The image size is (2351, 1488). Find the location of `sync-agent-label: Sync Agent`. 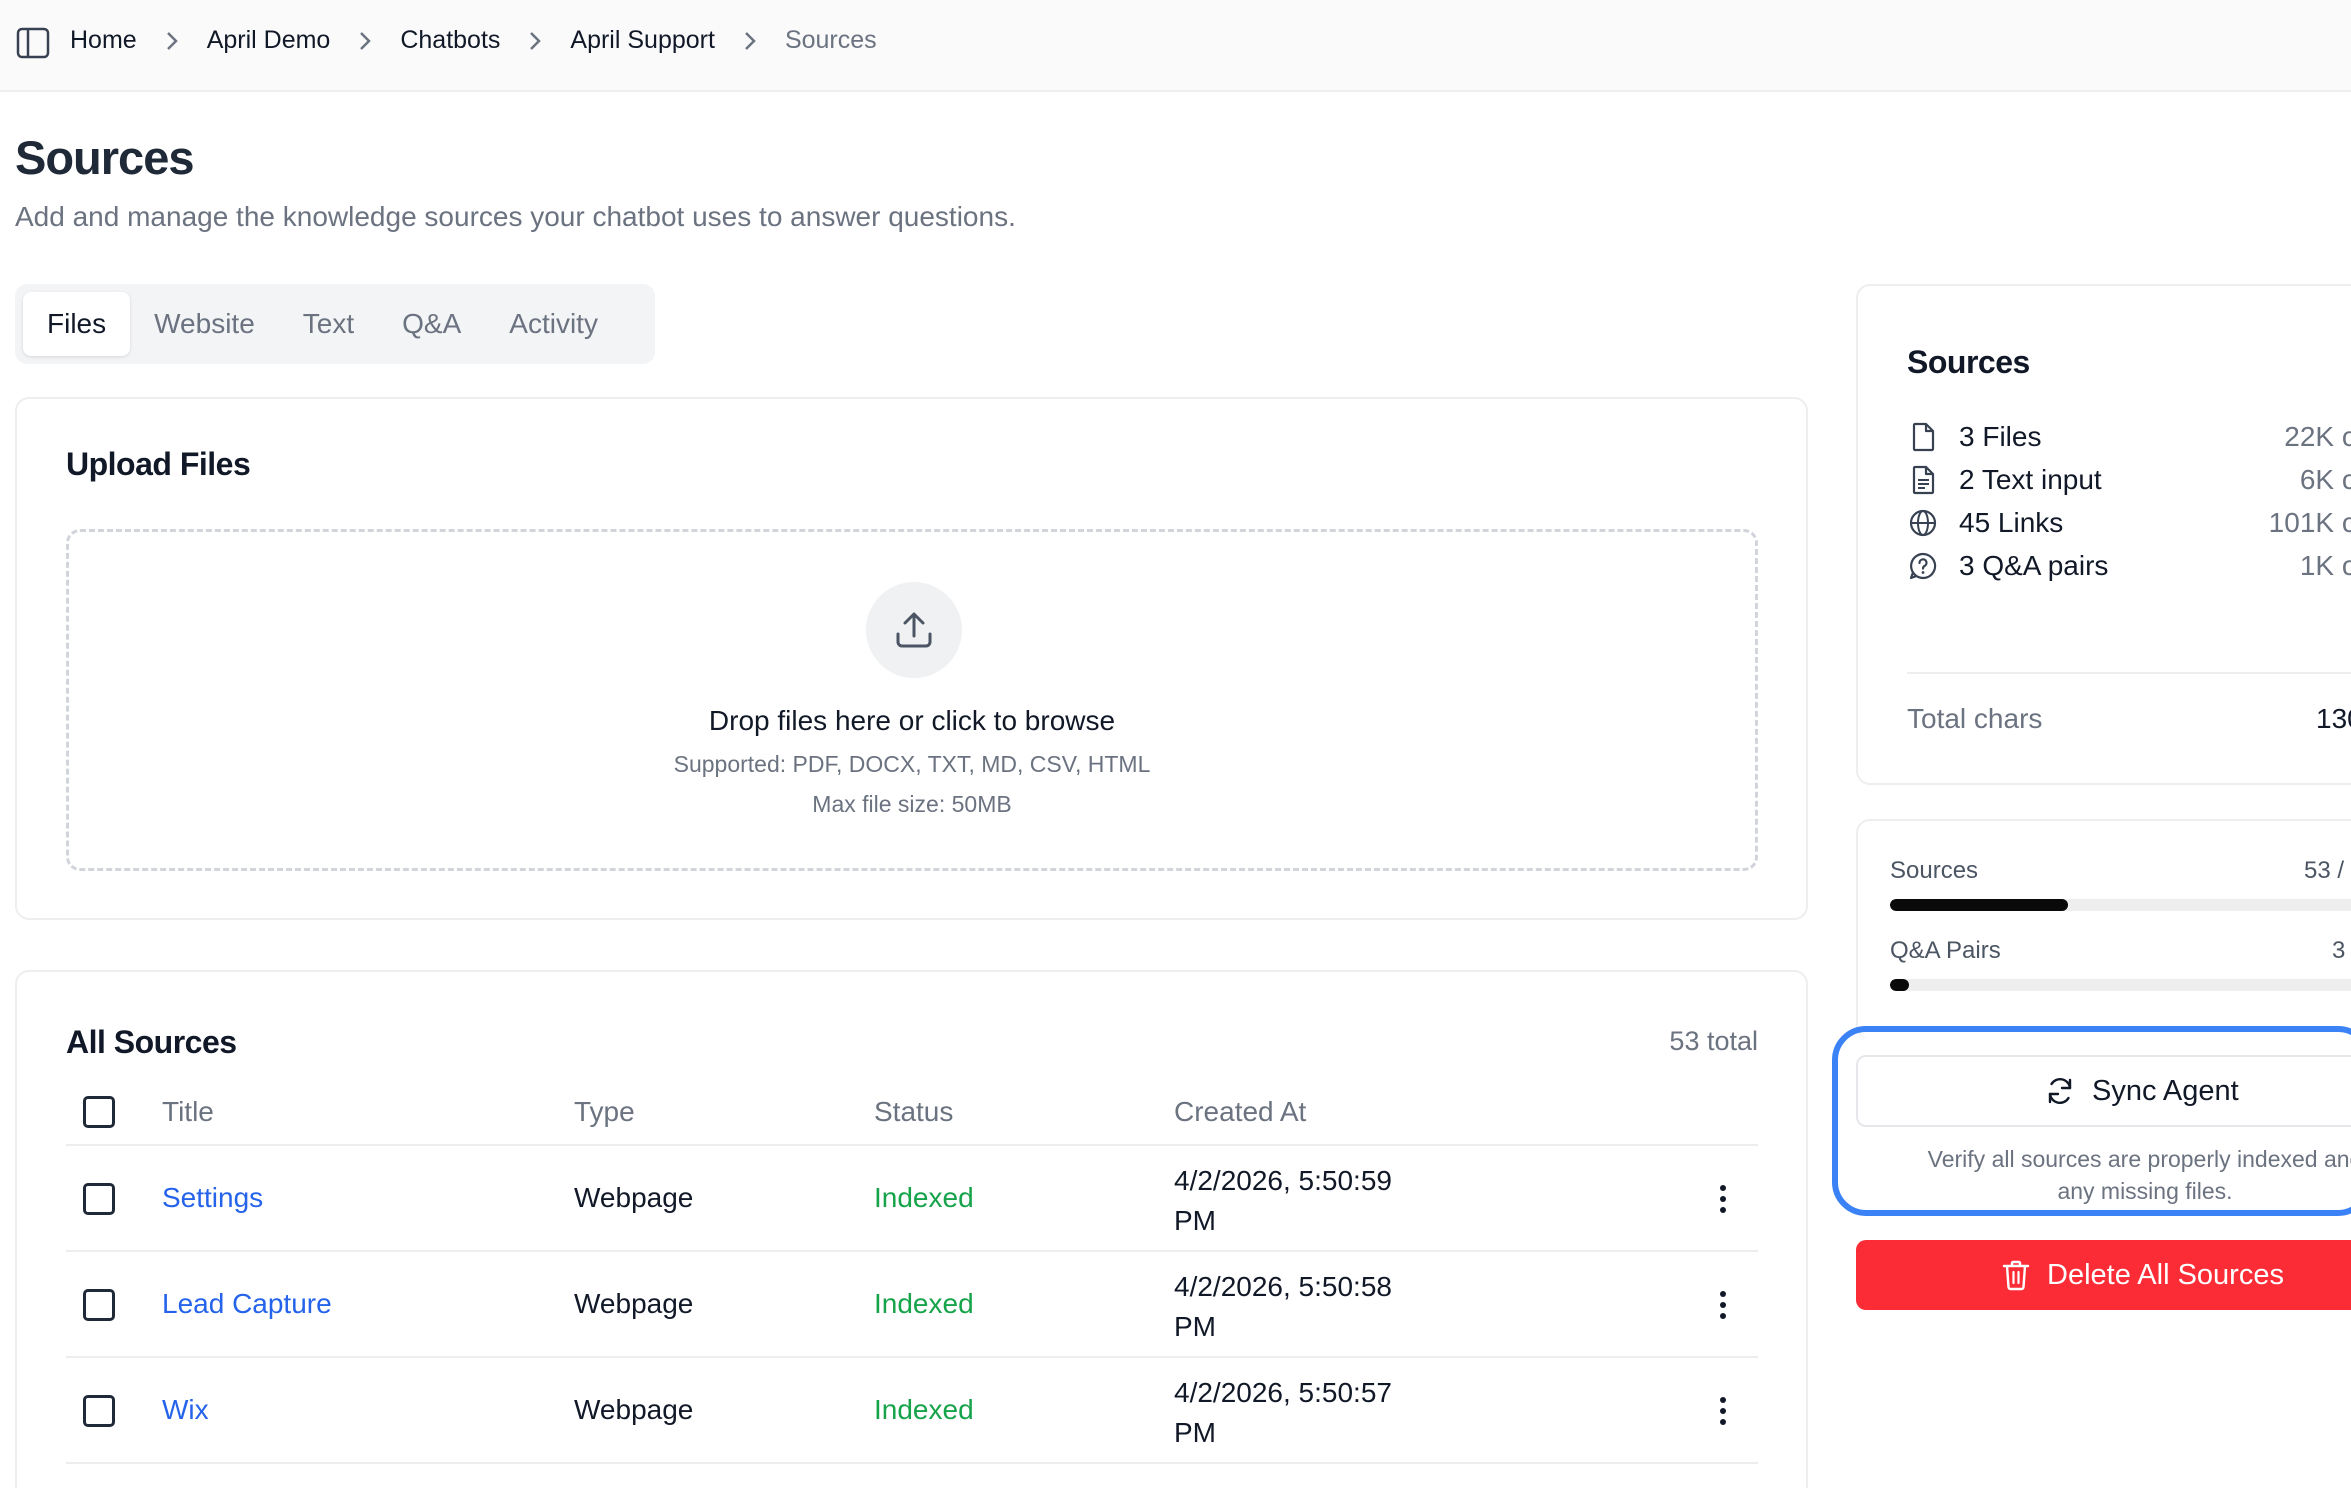

sync-agent-label: Sync Agent is located at coordinates (2165, 1090).